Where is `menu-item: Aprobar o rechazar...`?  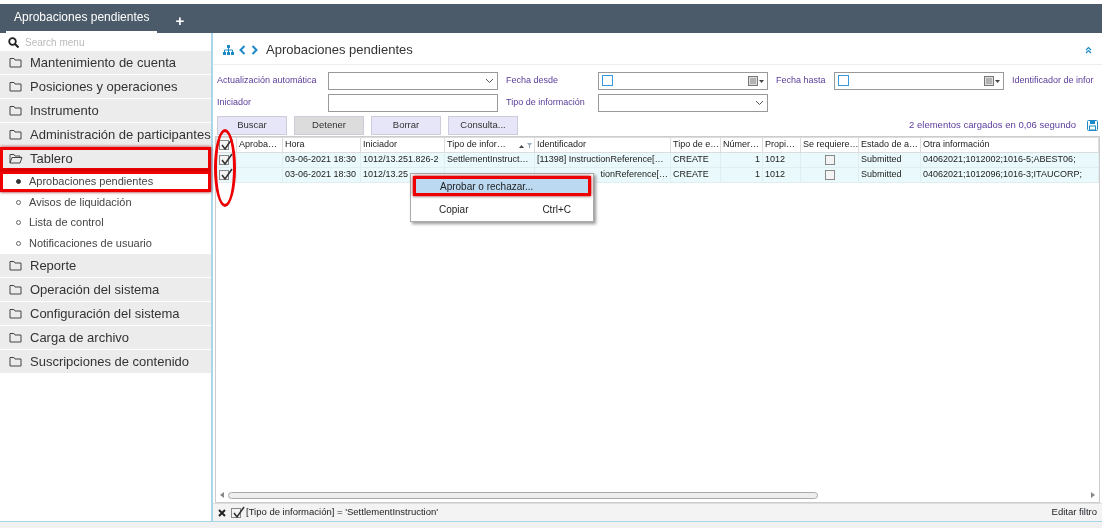
menu-item: Aprobar o rechazar... is located at coordinates (502, 186).